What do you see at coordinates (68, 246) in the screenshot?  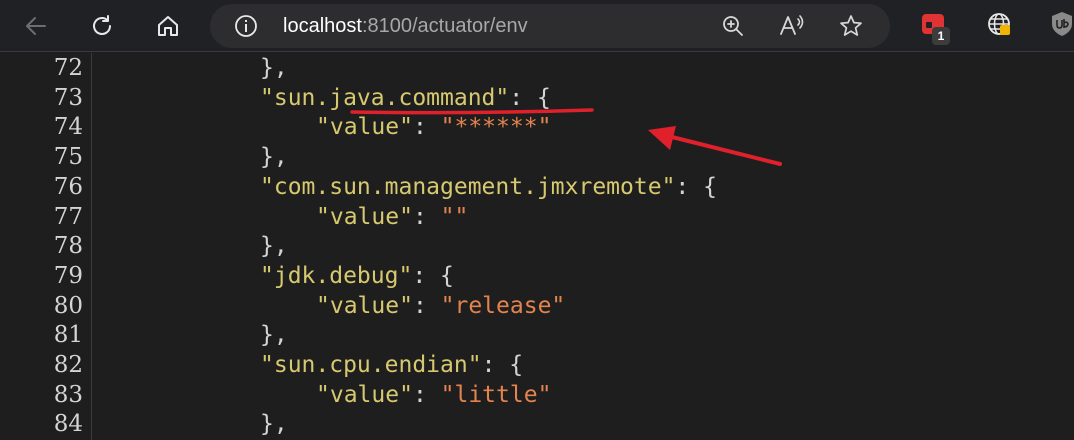 I see `line-number: 78` at bounding box center [68, 246].